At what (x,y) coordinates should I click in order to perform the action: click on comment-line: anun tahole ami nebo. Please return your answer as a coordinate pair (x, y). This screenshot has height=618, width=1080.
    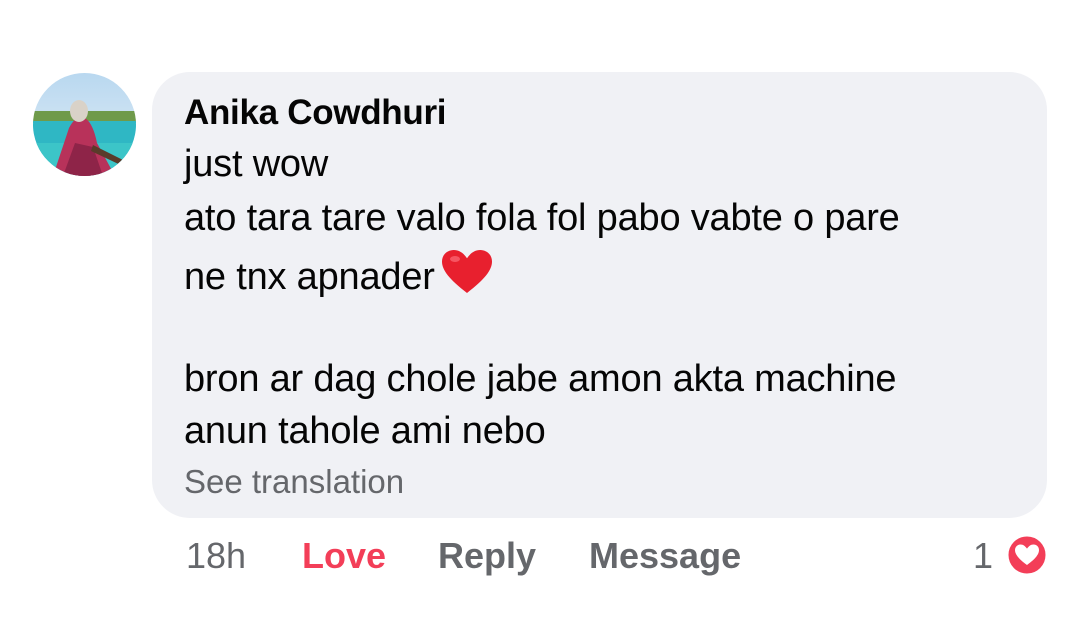
    Looking at the image, I should click on (365, 431).